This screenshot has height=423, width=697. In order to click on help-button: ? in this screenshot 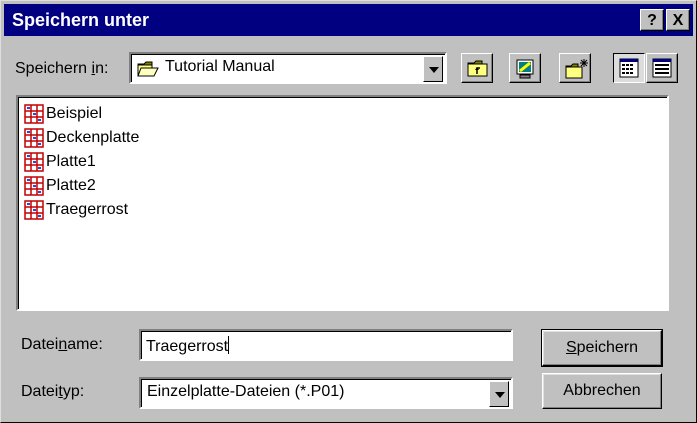, I will do `click(652, 20)`.